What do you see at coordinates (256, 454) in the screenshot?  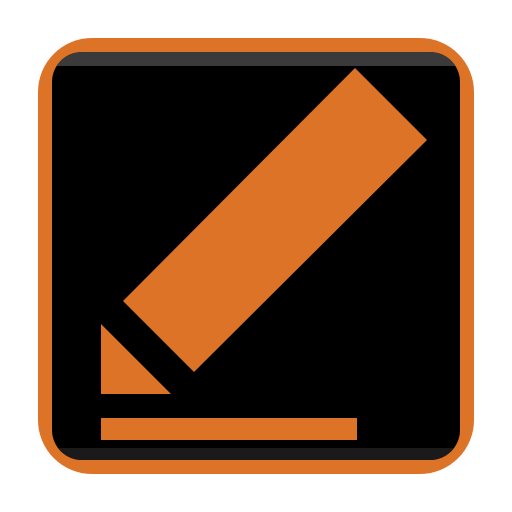 I see `tile-bottom-shade` at bounding box center [256, 454].